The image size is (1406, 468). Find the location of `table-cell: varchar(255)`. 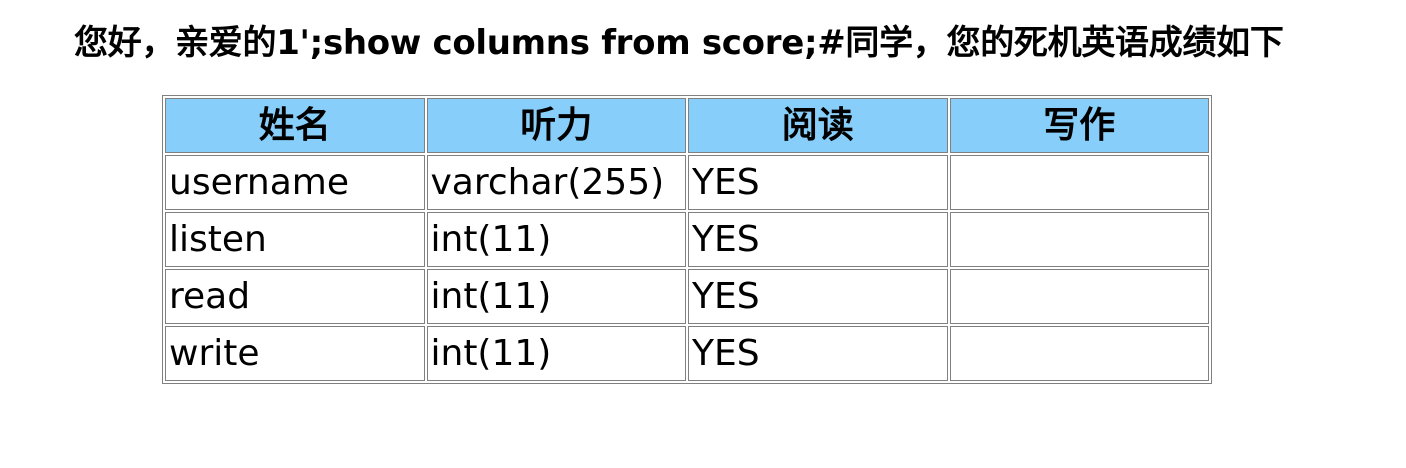

table-cell: varchar(255) is located at coordinates (556, 182).